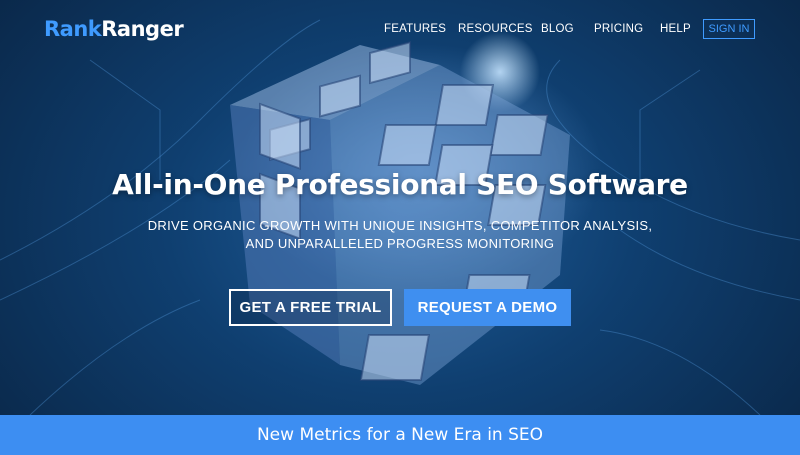  I want to click on announcement-banner: New Metrics for a New Era in SEO, so click(400, 435).